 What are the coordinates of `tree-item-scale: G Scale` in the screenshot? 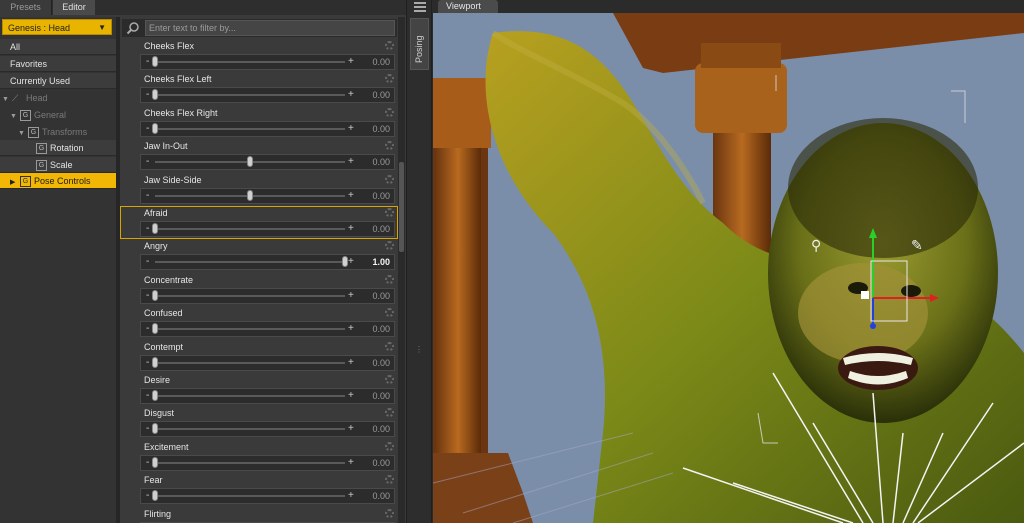 It's located at (58, 165).